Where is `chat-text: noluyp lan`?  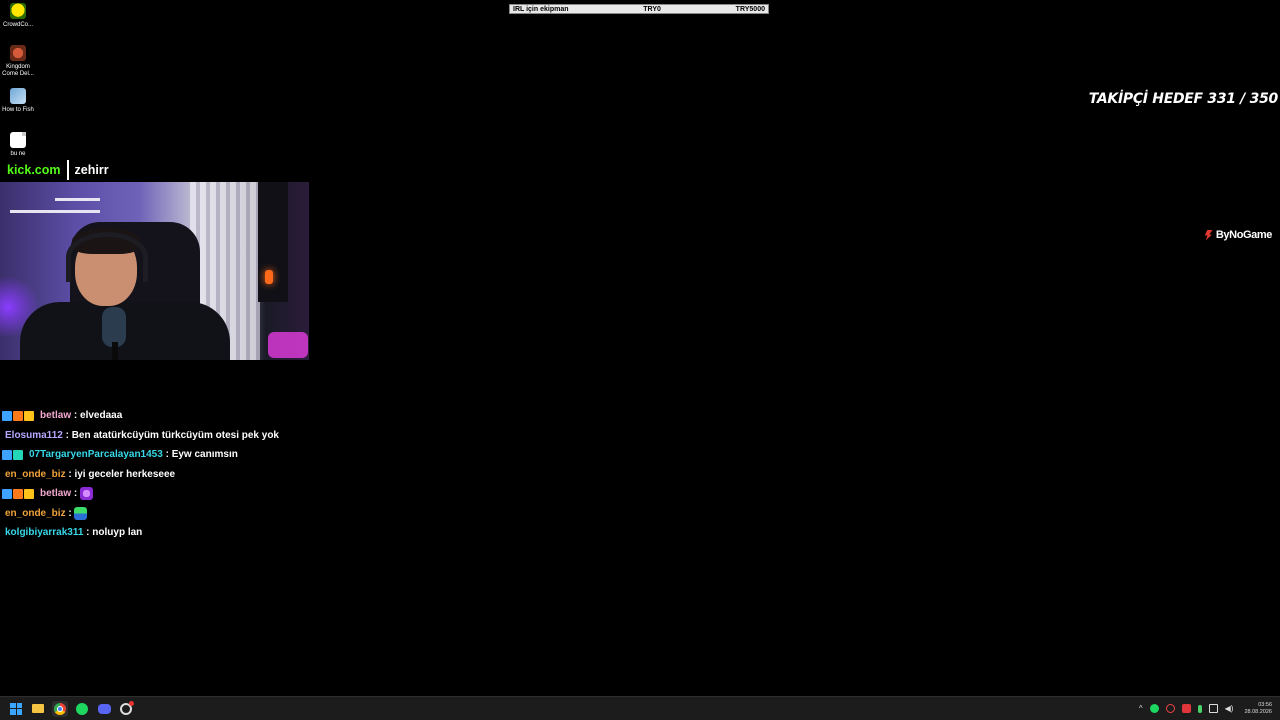 chat-text: noluyp lan is located at coordinates (117, 533).